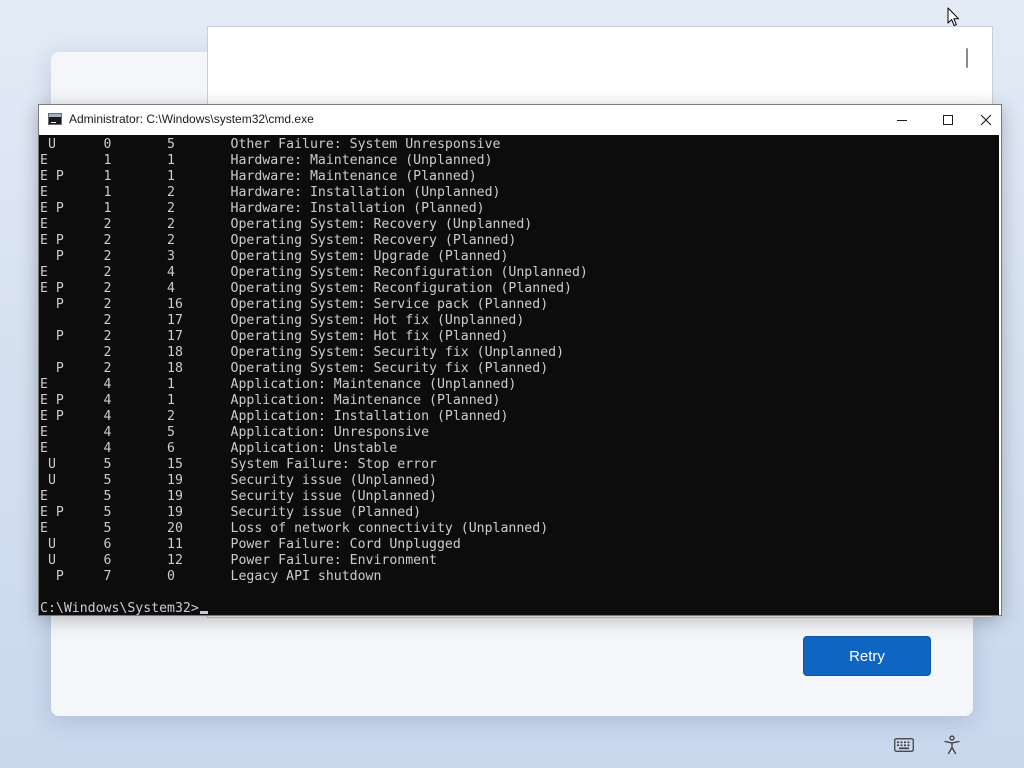 This screenshot has height=768, width=1024. I want to click on close-icon, so click(986, 120).